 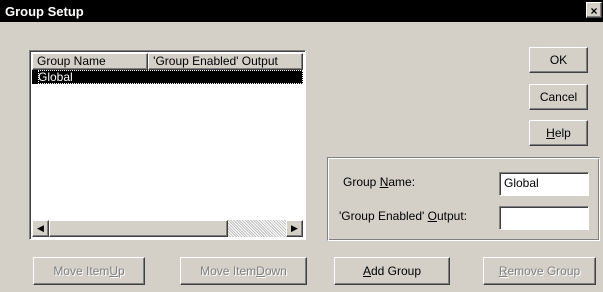 What do you see at coordinates (294, 228) in the screenshot?
I see `chevron-right-icon: ▶` at bounding box center [294, 228].